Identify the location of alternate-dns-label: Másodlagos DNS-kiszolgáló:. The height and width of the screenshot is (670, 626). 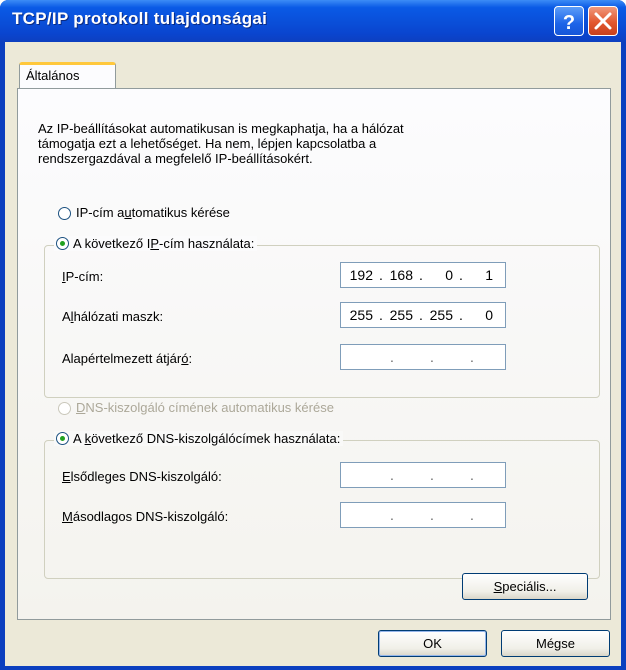
(145, 516).